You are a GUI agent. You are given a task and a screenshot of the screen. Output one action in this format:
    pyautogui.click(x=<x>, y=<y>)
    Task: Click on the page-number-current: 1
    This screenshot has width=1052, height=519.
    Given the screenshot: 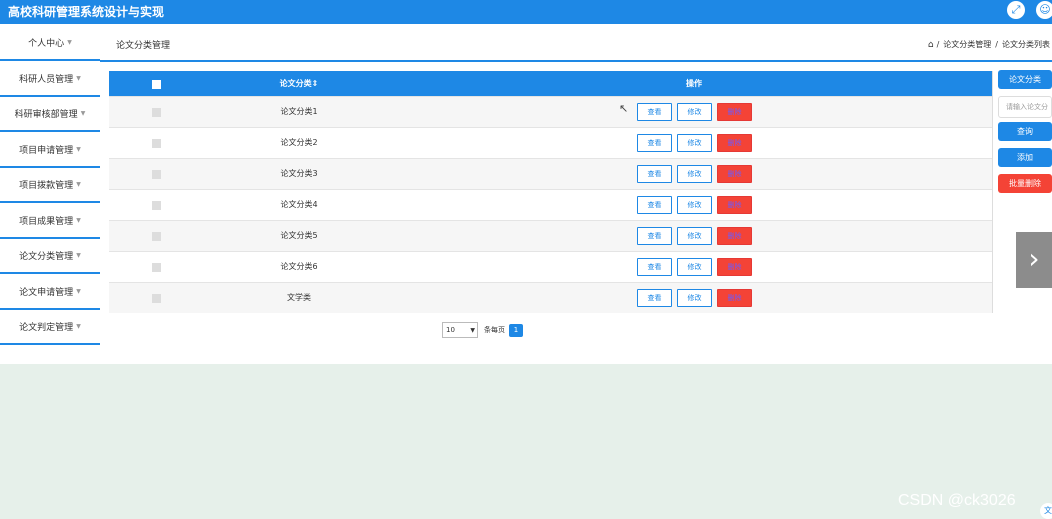 What is the action you would take?
    pyautogui.click(x=516, y=330)
    